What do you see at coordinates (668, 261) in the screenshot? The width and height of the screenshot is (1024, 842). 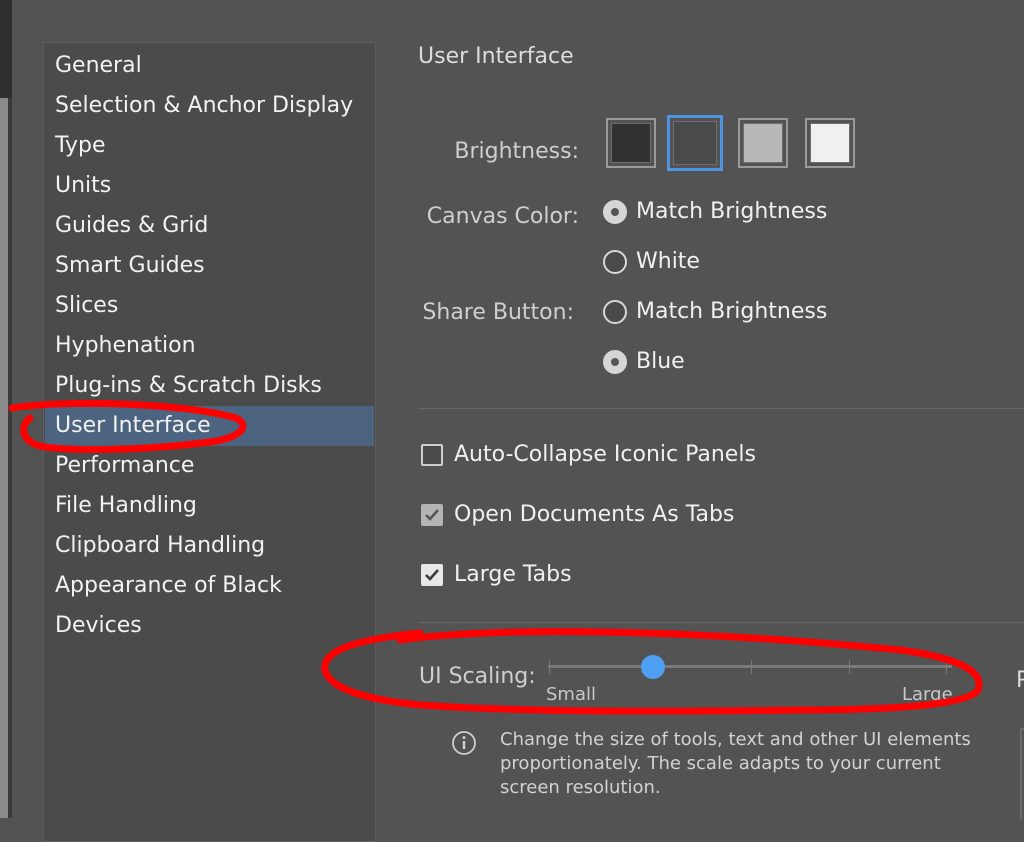 I see `canvas-color-white-label: White` at bounding box center [668, 261].